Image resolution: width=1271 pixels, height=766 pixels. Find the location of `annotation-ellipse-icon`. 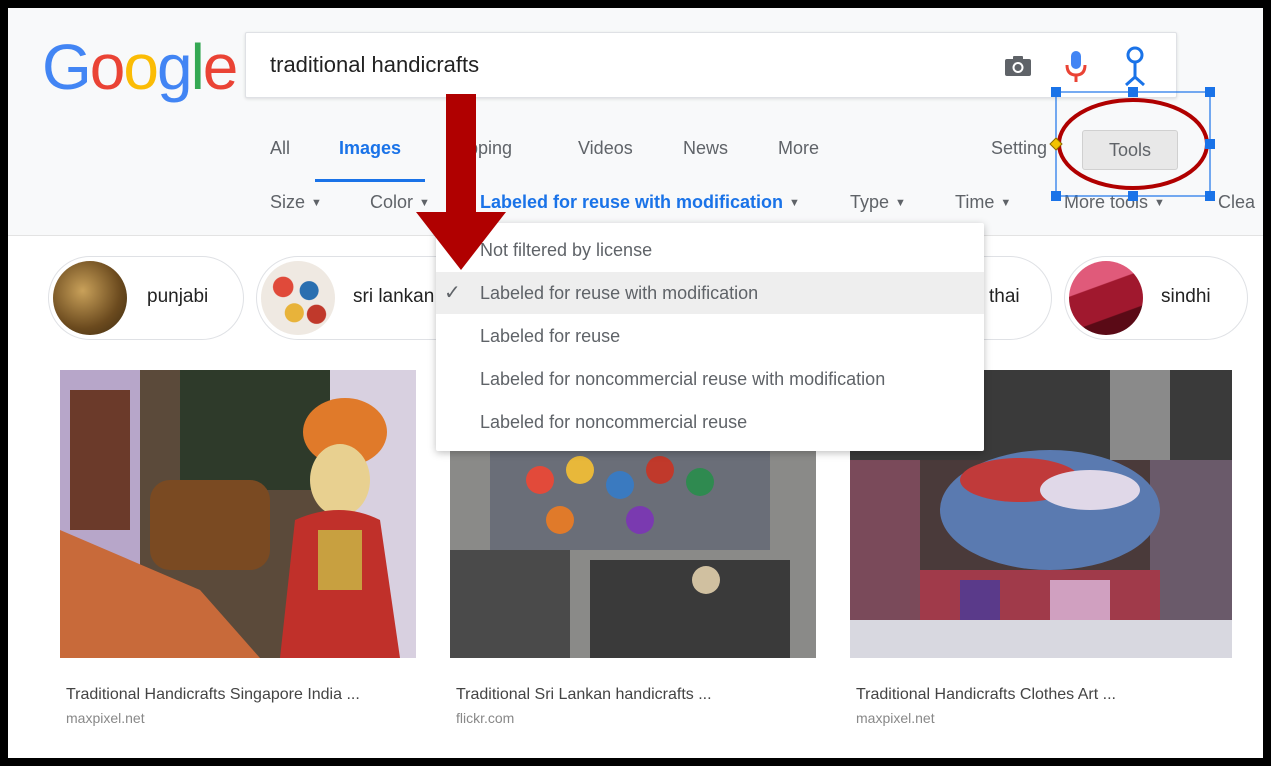

annotation-ellipse-icon is located at coordinates (1132, 144).